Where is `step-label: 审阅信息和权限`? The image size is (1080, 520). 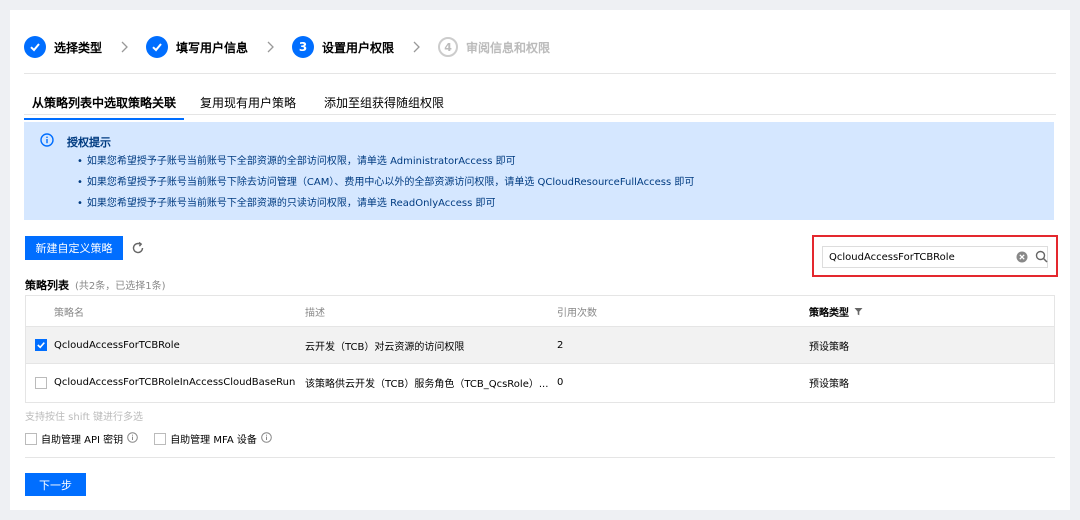 step-label: 审阅信息和权限 is located at coordinates (508, 47).